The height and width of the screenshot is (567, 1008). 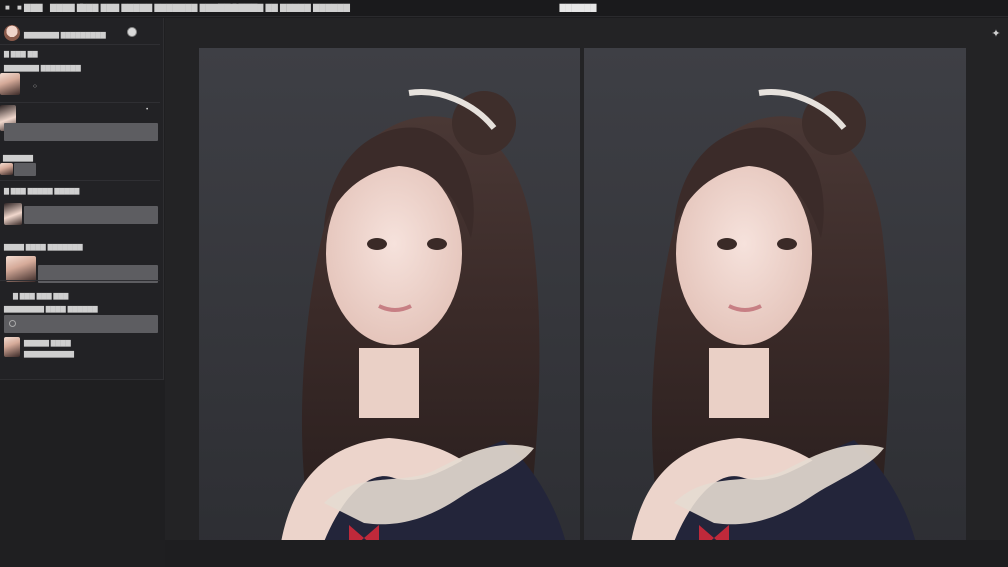 What do you see at coordinates (132, 32) in the screenshot?
I see `settings-dot-icon` at bounding box center [132, 32].